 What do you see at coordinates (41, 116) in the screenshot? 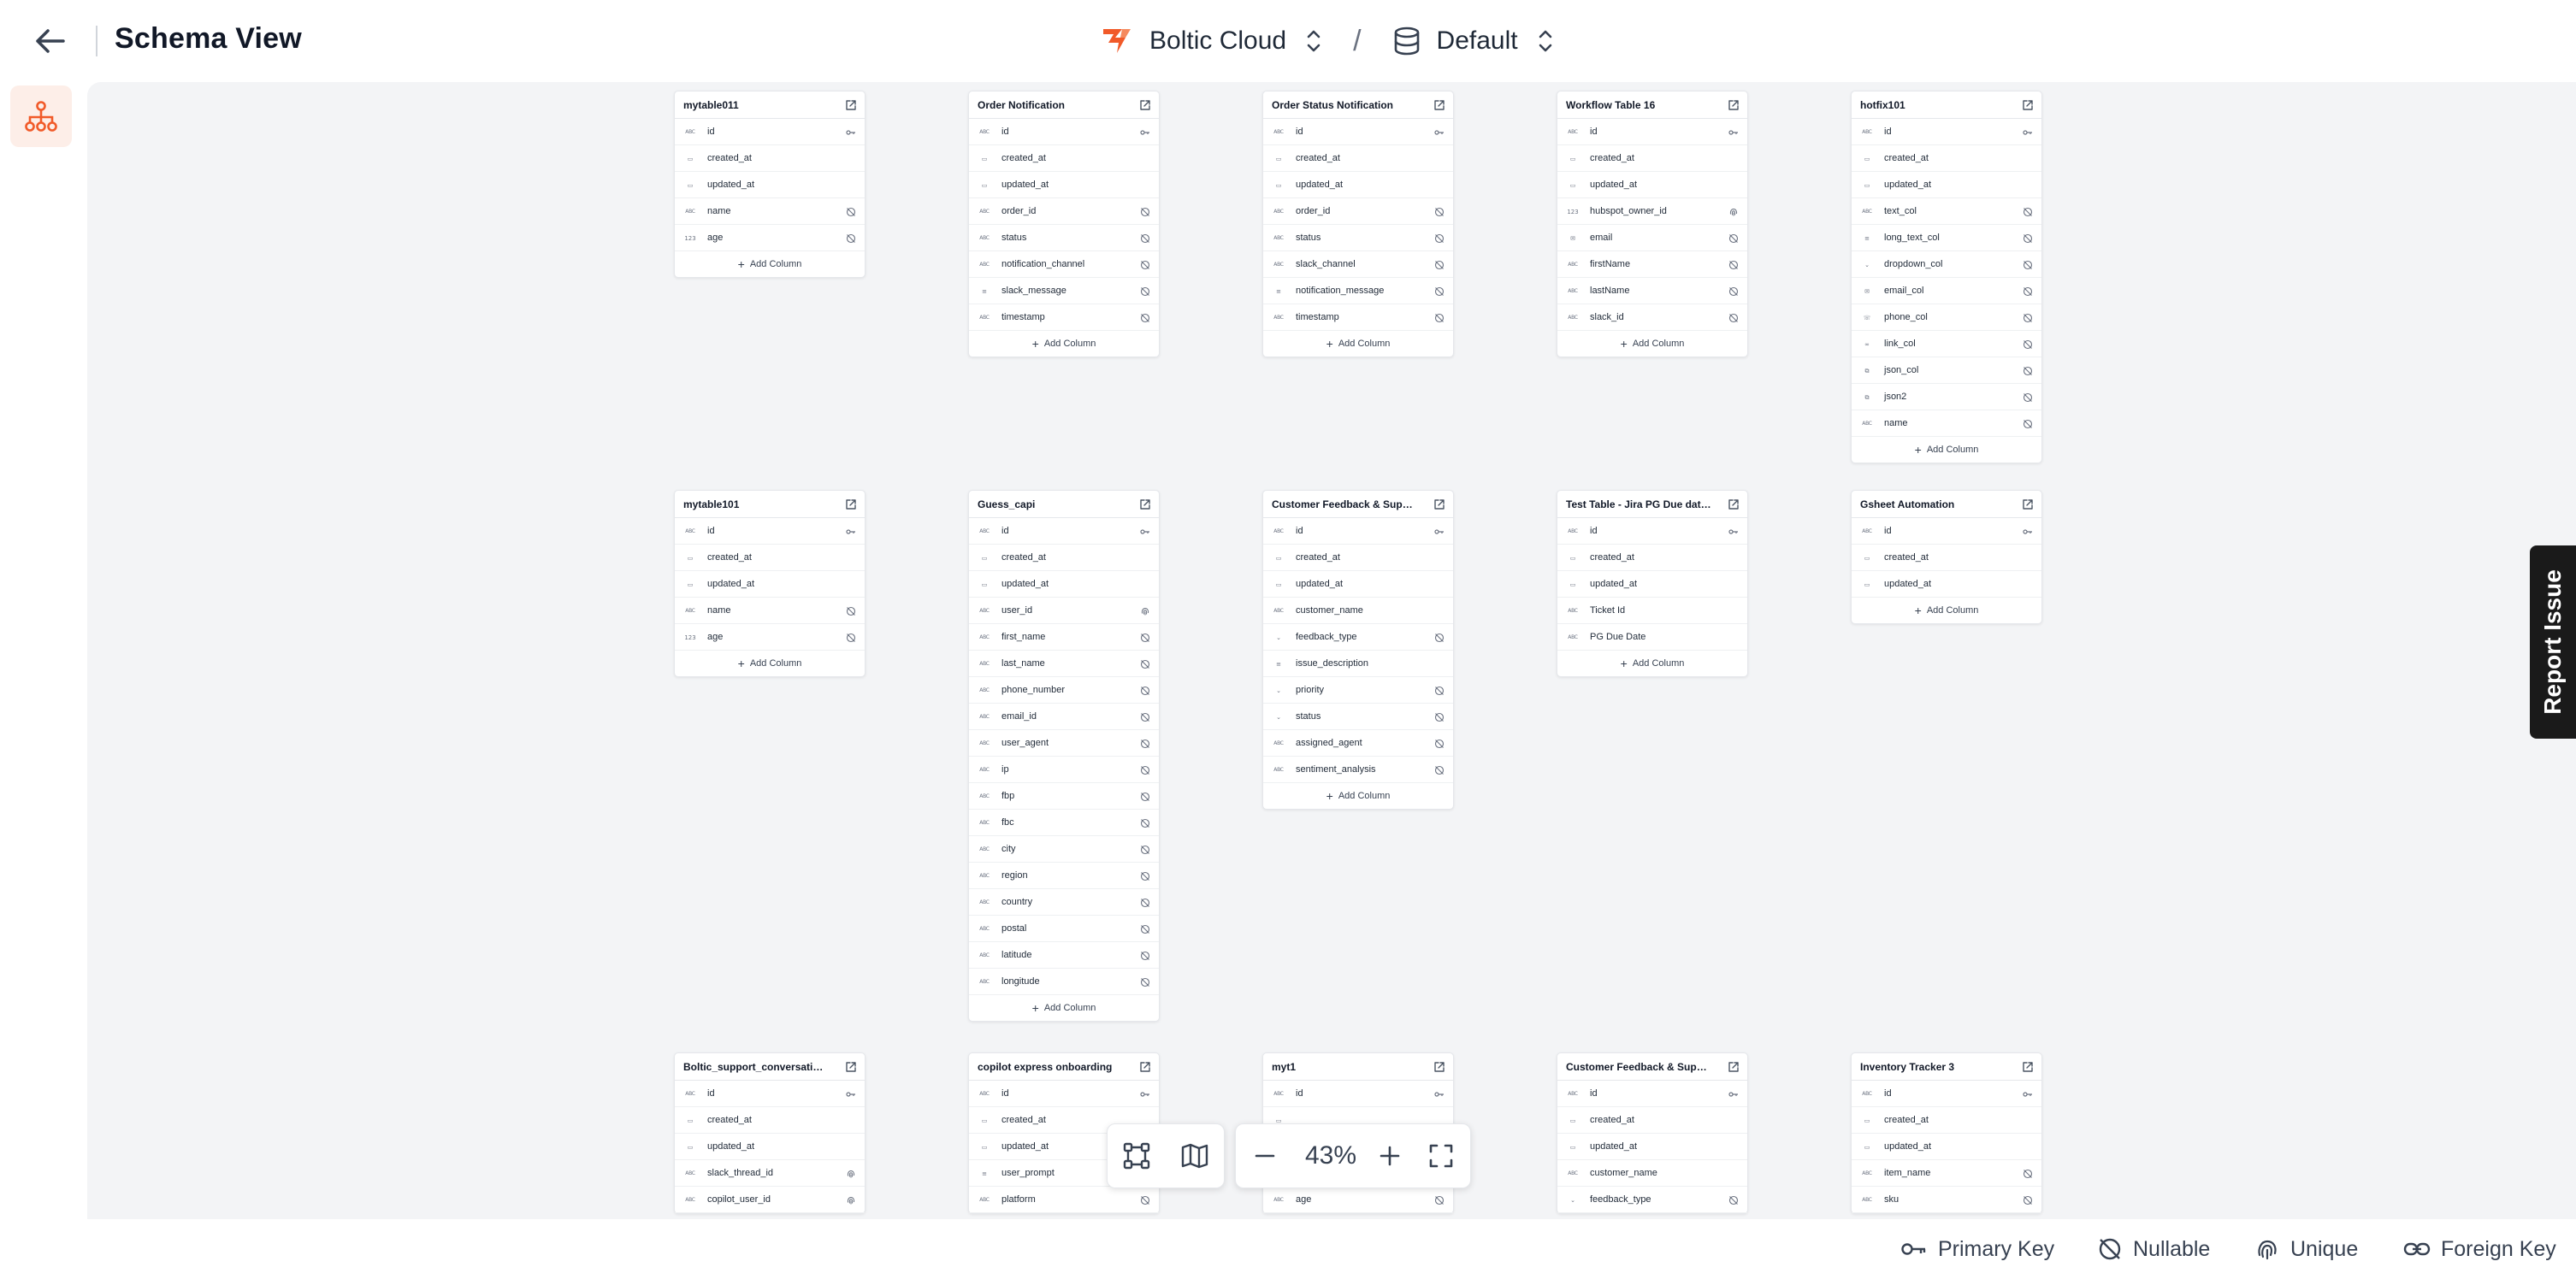
I see `schema-view-nav-button` at bounding box center [41, 116].